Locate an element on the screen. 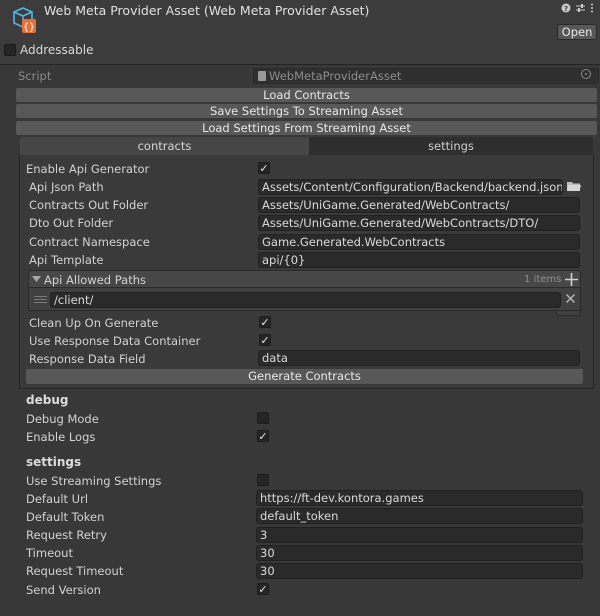  enable-logs-checkbox: ✓ is located at coordinates (263, 436).